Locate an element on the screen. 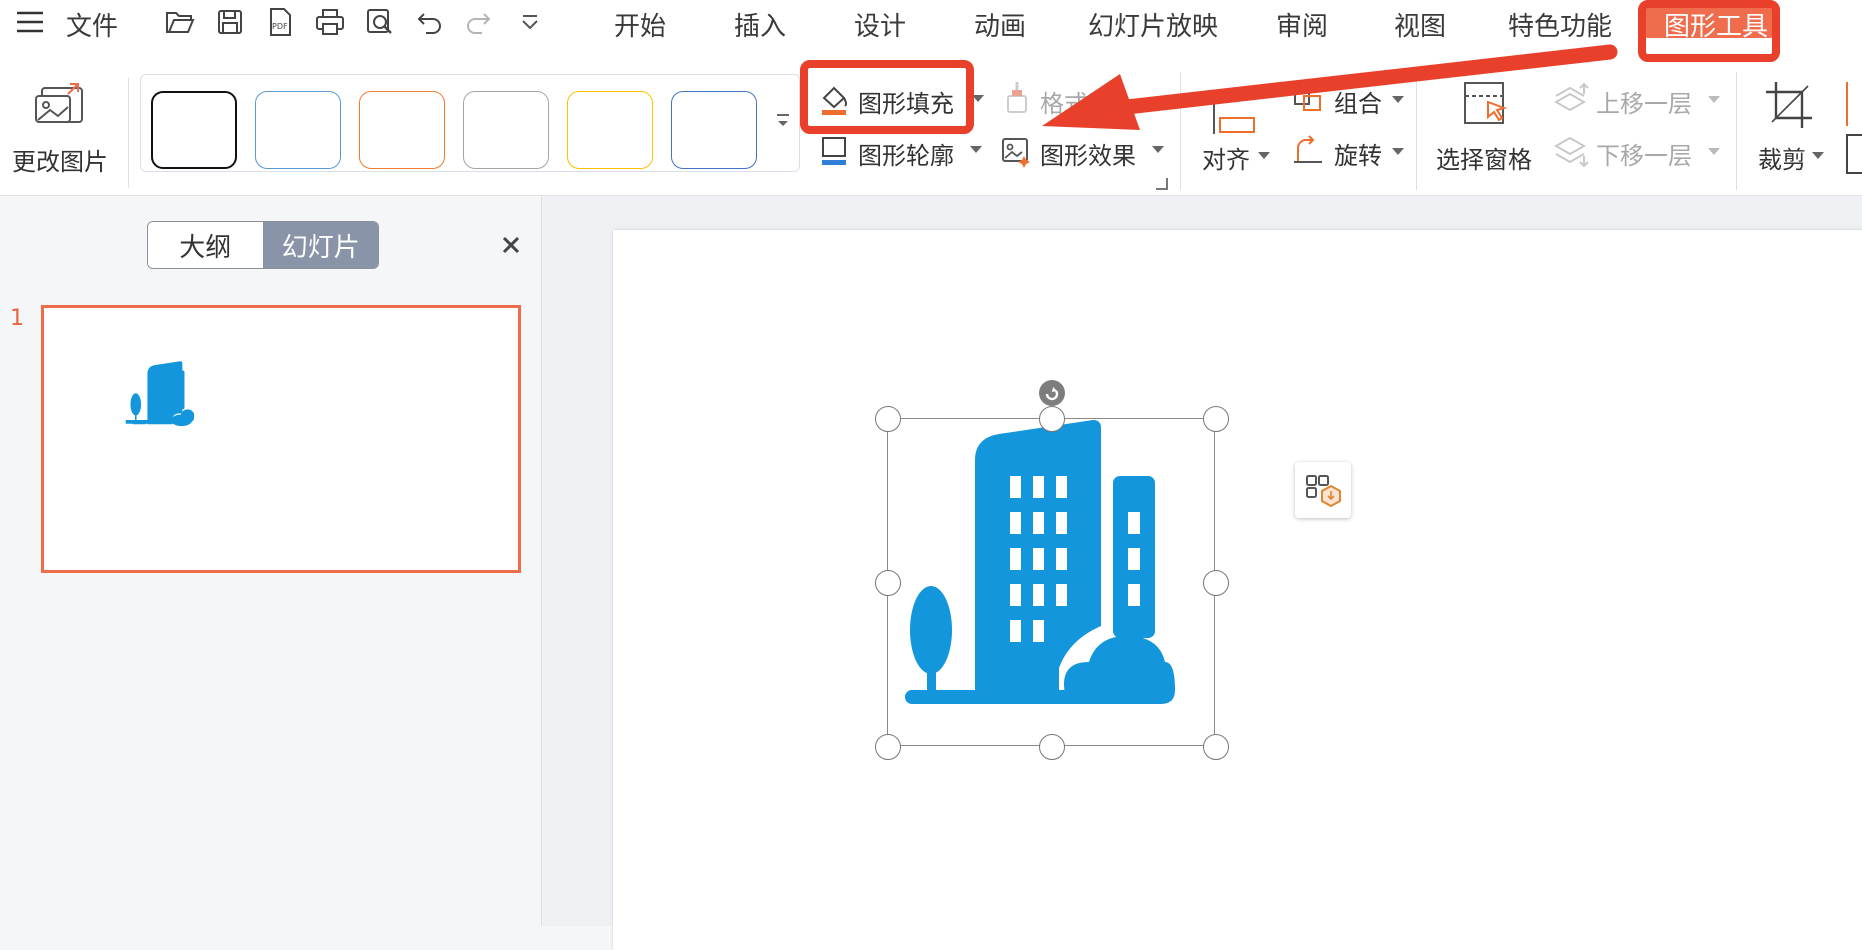  annotation-arrow is located at coordinates (1330, 85).